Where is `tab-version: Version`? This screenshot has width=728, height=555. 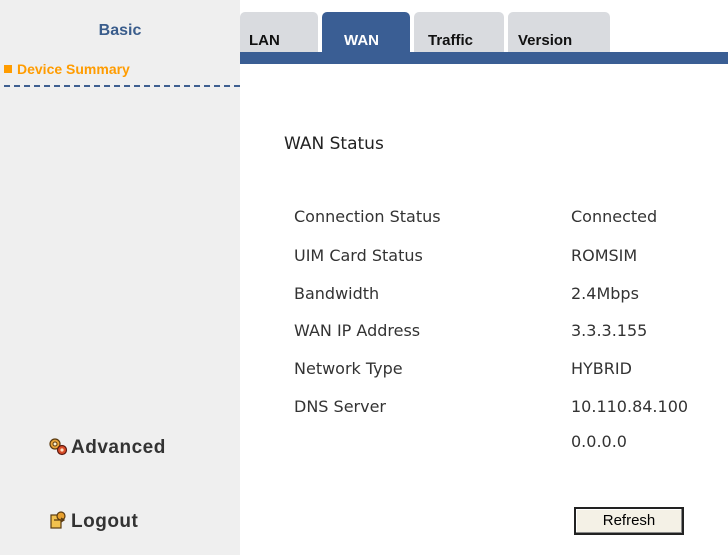 tab-version: Version is located at coordinates (559, 32).